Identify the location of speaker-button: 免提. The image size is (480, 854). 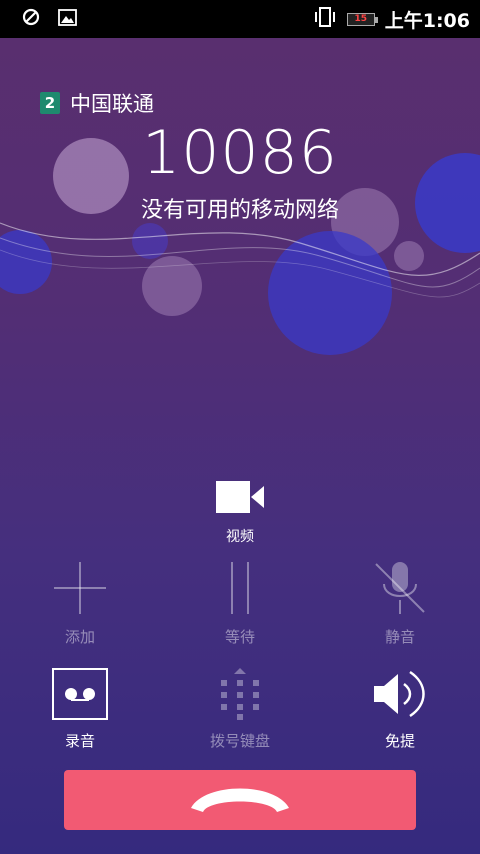
(400, 709).